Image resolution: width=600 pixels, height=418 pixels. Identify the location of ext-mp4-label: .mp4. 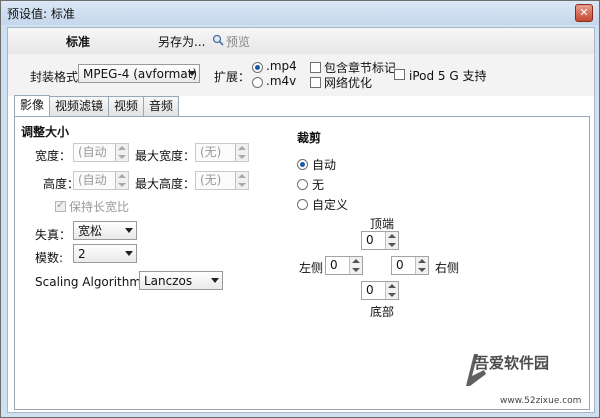
(281, 66).